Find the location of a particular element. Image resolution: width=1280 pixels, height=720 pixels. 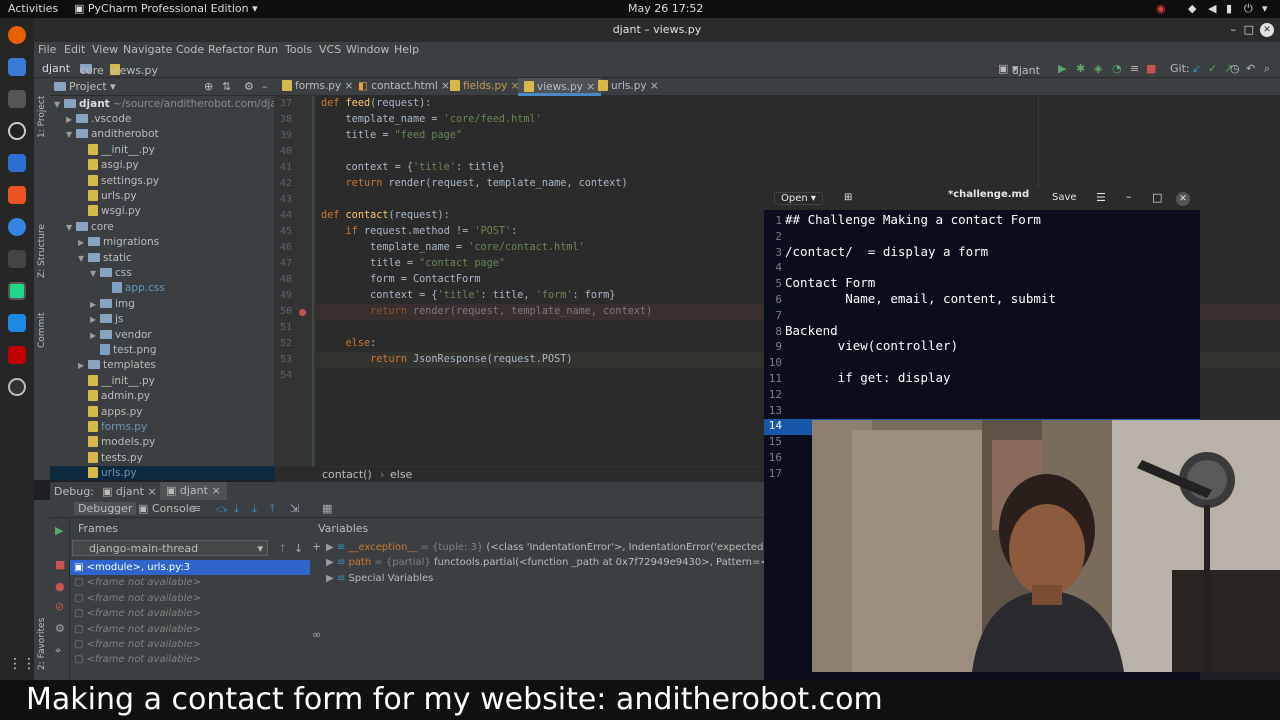

new-document-icon: ⊞ is located at coordinates (848, 197).